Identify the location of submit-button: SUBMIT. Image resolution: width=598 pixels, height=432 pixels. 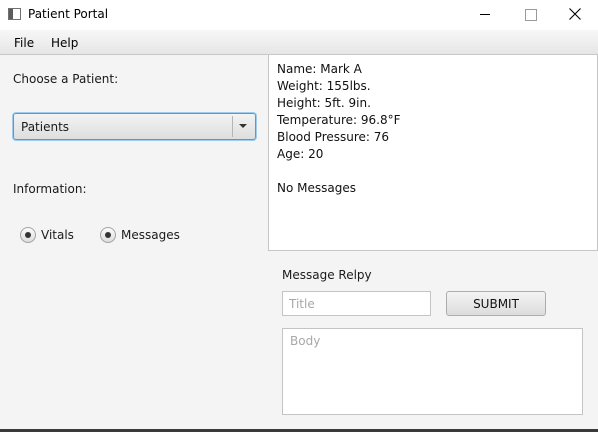
(496, 303).